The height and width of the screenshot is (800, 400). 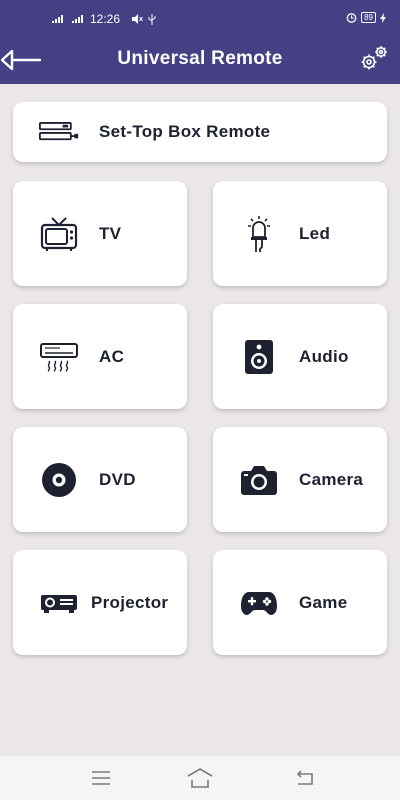 I want to click on speaker-icon, so click(x=259, y=357).